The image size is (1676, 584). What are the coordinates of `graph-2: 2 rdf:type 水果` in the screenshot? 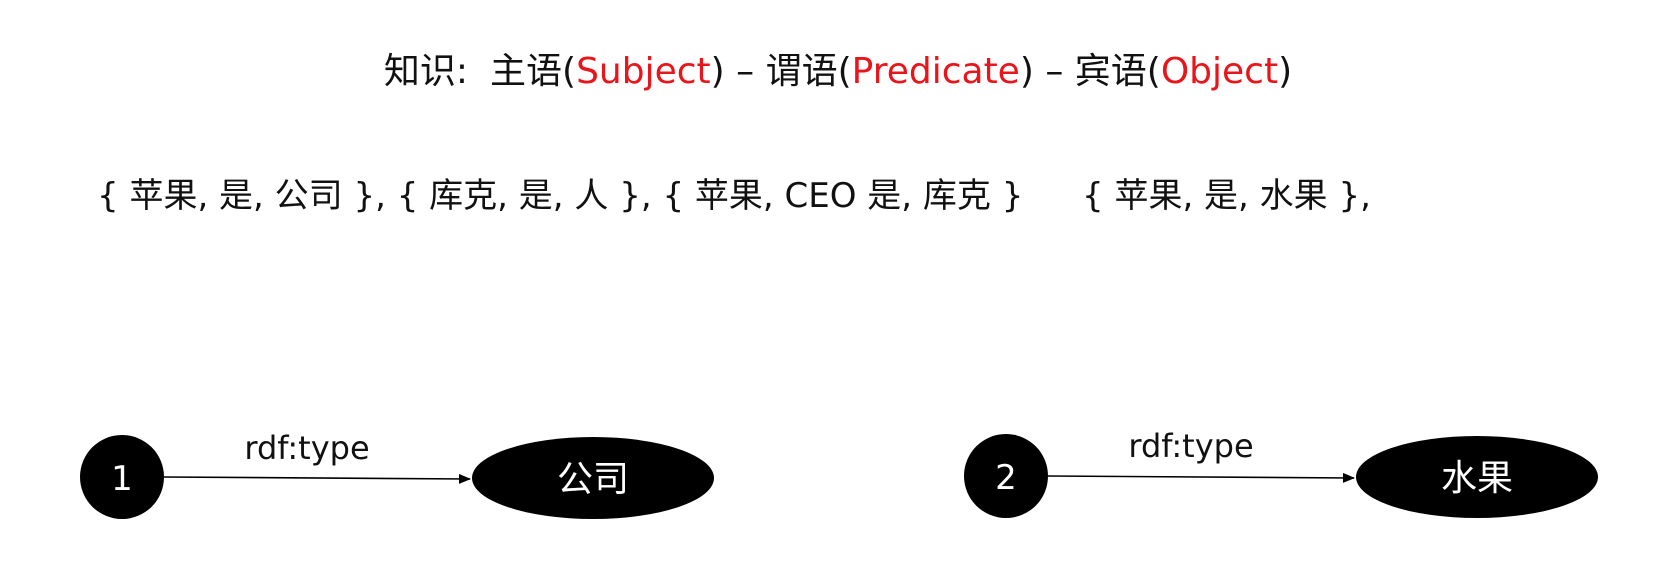 It's located at (1281, 472).